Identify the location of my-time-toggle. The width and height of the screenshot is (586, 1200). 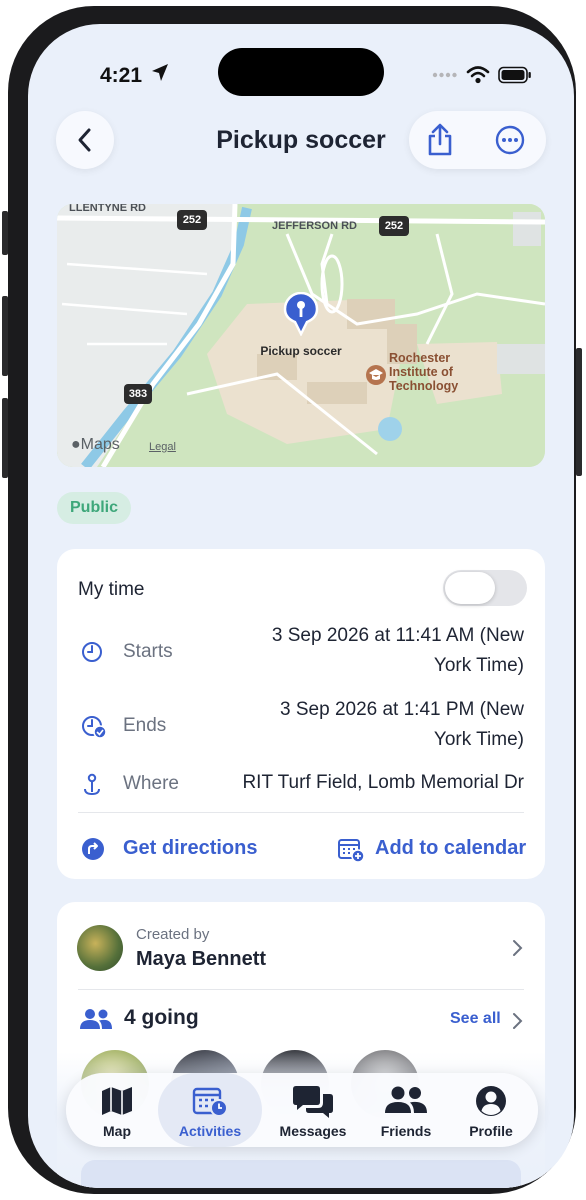
(485, 588).